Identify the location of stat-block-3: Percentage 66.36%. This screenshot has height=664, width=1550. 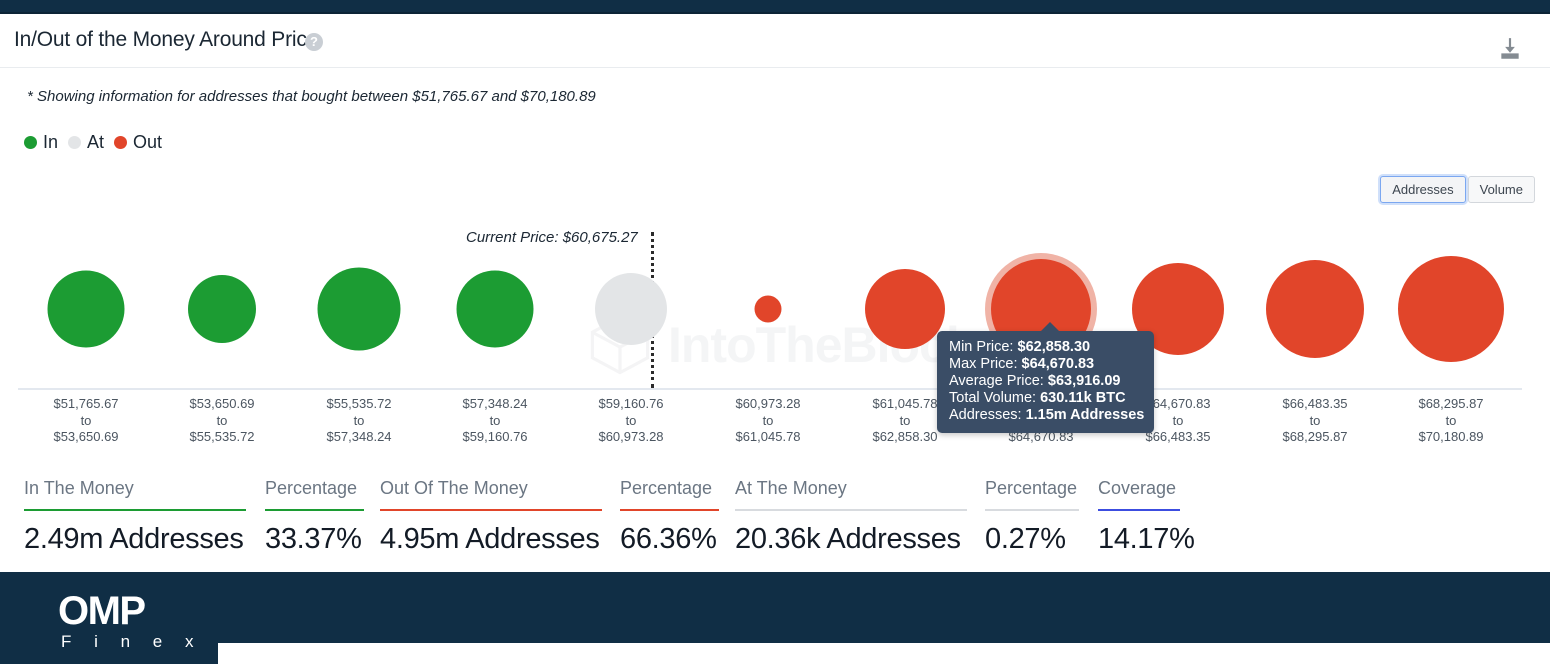
(669, 517).